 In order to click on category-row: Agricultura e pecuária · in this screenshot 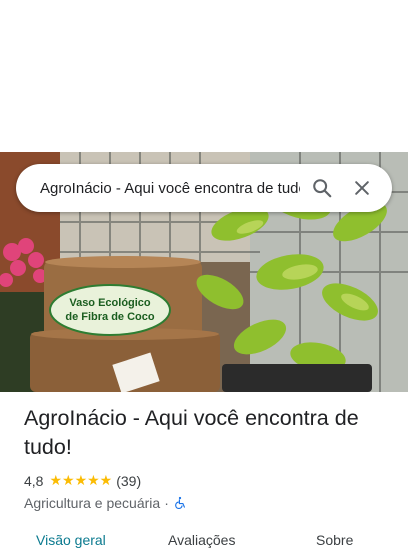, I will do `click(208, 503)`.